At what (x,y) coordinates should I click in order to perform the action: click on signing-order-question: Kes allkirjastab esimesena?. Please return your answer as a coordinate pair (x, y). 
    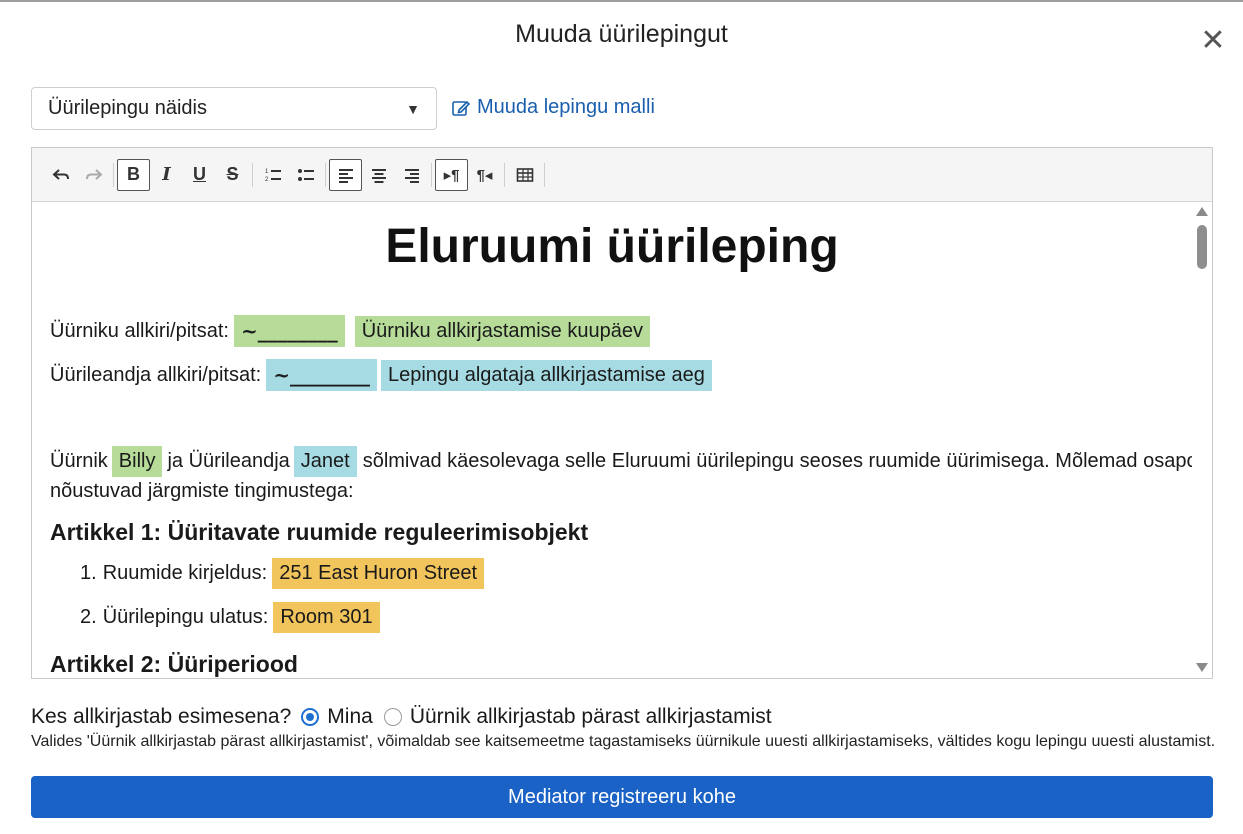
    Looking at the image, I should click on (161, 716).